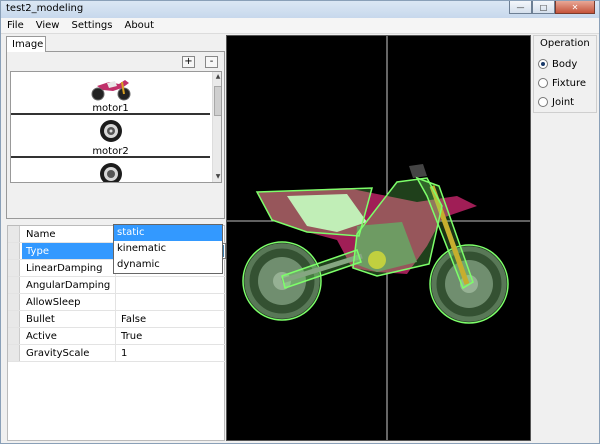 The width and height of the screenshot is (600, 444). Describe the element at coordinates (110, 151) in the screenshot. I see `list-item-label: motor2` at that location.